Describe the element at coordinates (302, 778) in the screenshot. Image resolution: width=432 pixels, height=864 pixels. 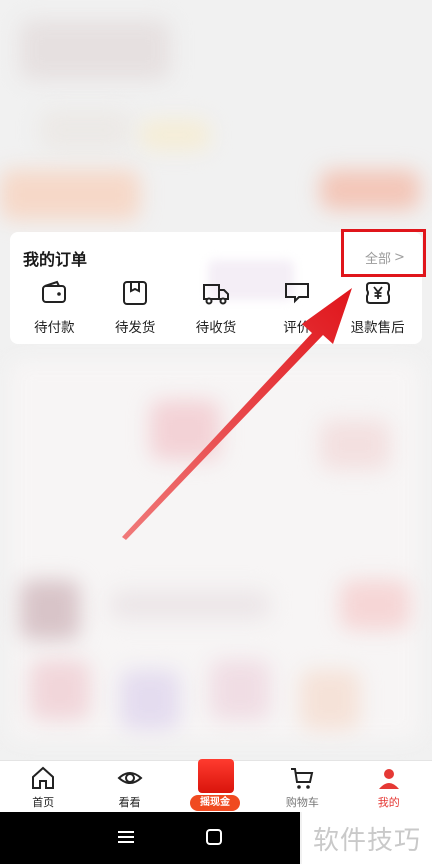
I see `cart-icon` at that location.